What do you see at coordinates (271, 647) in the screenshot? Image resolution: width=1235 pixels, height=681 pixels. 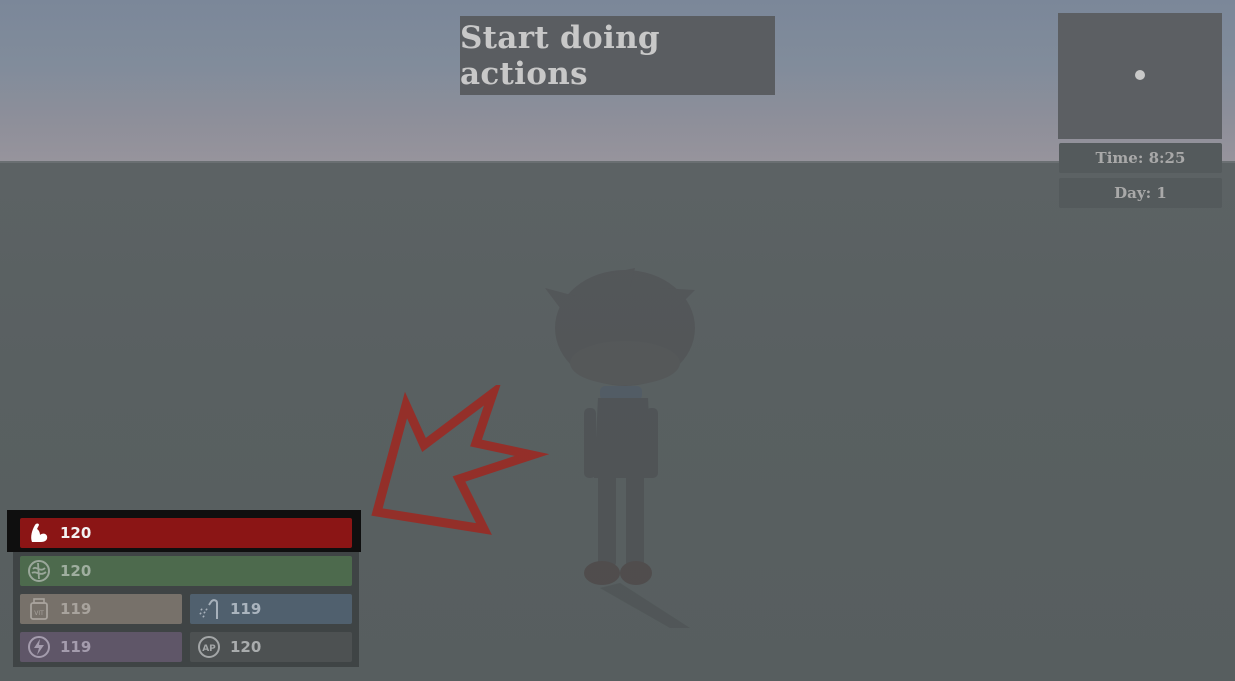 I see `action-points-stat-bar: AP 120` at bounding box center [271, 647].